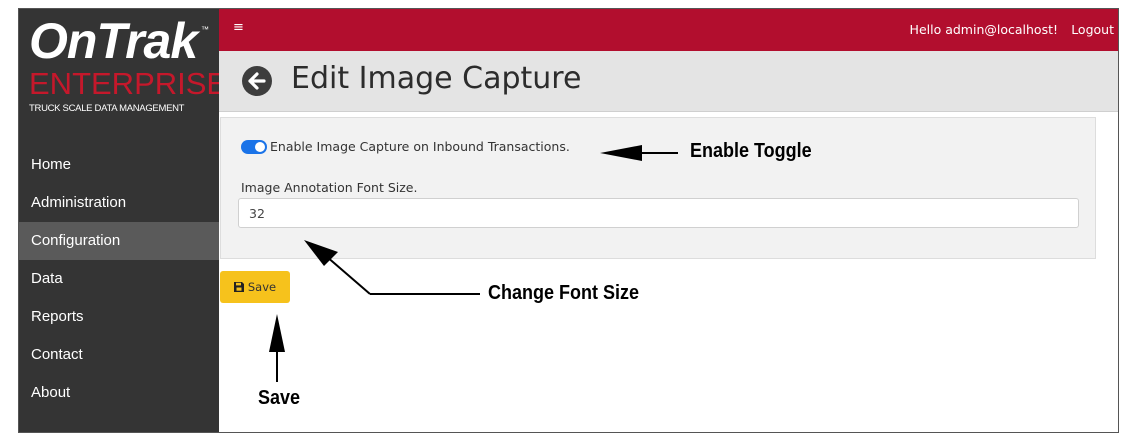 This screenshot has height=435, width=1122. What do you see at coordinates (119, 317) in the screenshot?
I see `sidebar-item-reports: Reports` at bounding box center [119, 317].